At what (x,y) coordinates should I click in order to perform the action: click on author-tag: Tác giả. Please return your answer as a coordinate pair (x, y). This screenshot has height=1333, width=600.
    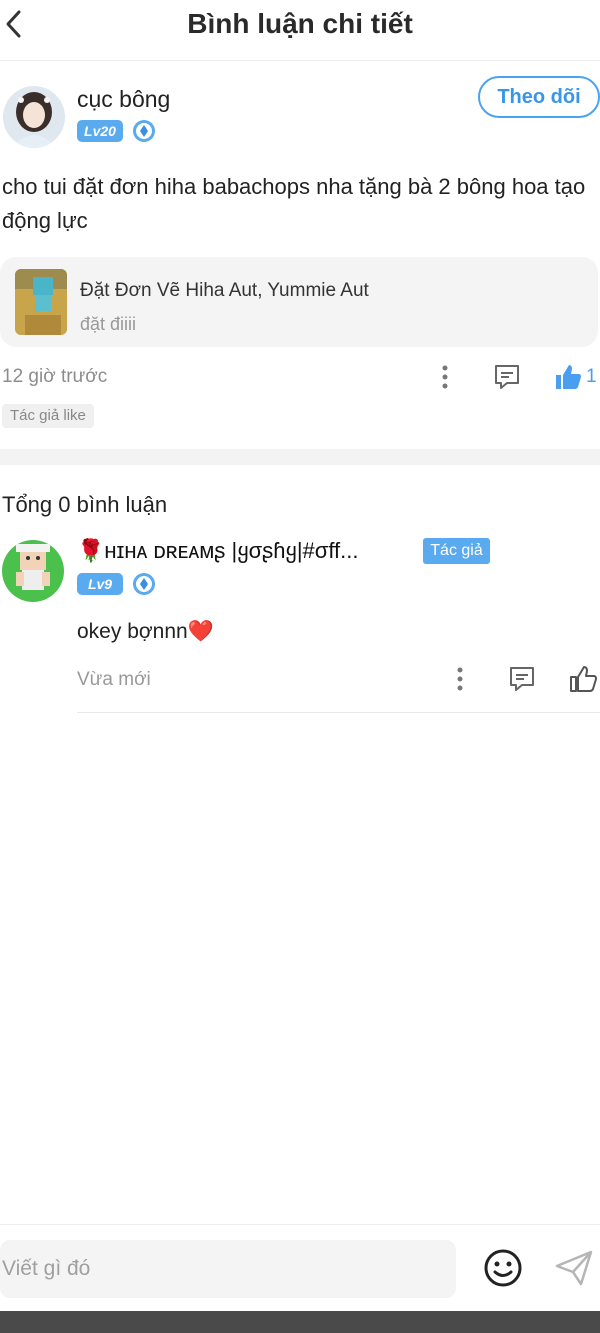
    Looking at the image, I should click on (456, 551).